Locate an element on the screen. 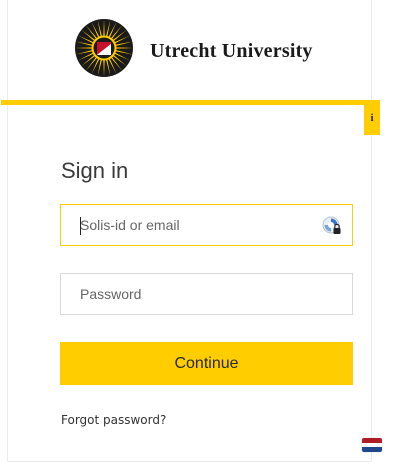 This screenshot has width=401, height=468. password-manager-icon is located at coordinates (332, 226).